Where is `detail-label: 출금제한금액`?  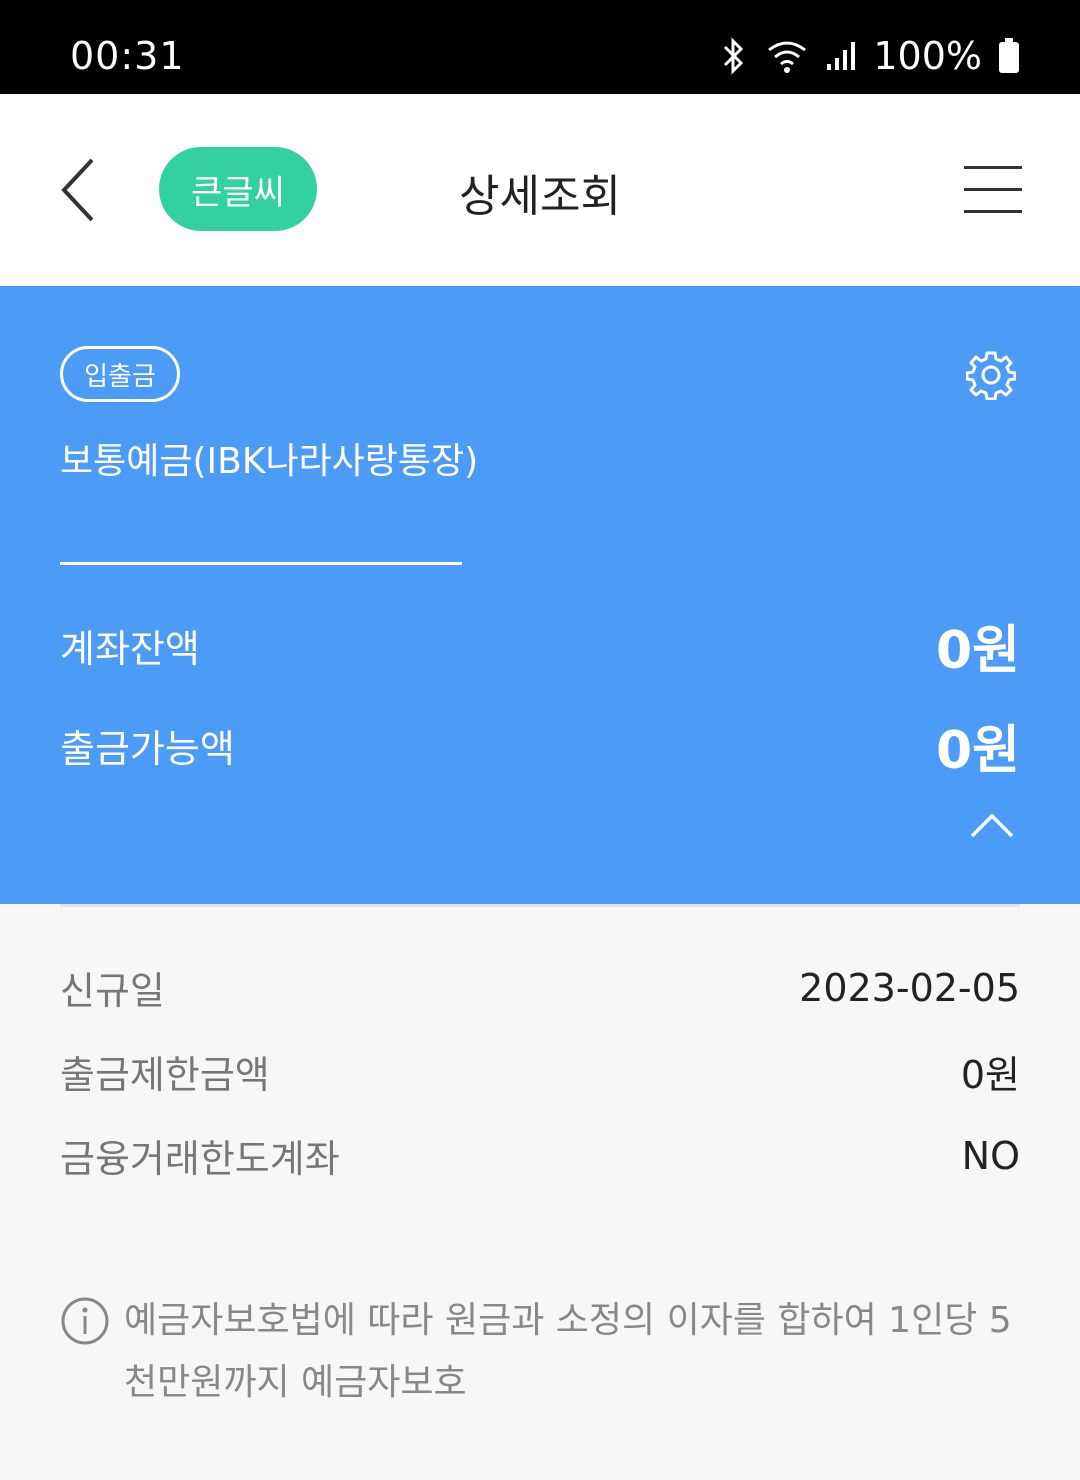
detail-label: 출금제한금액 is located at coordinates (165, 1075).